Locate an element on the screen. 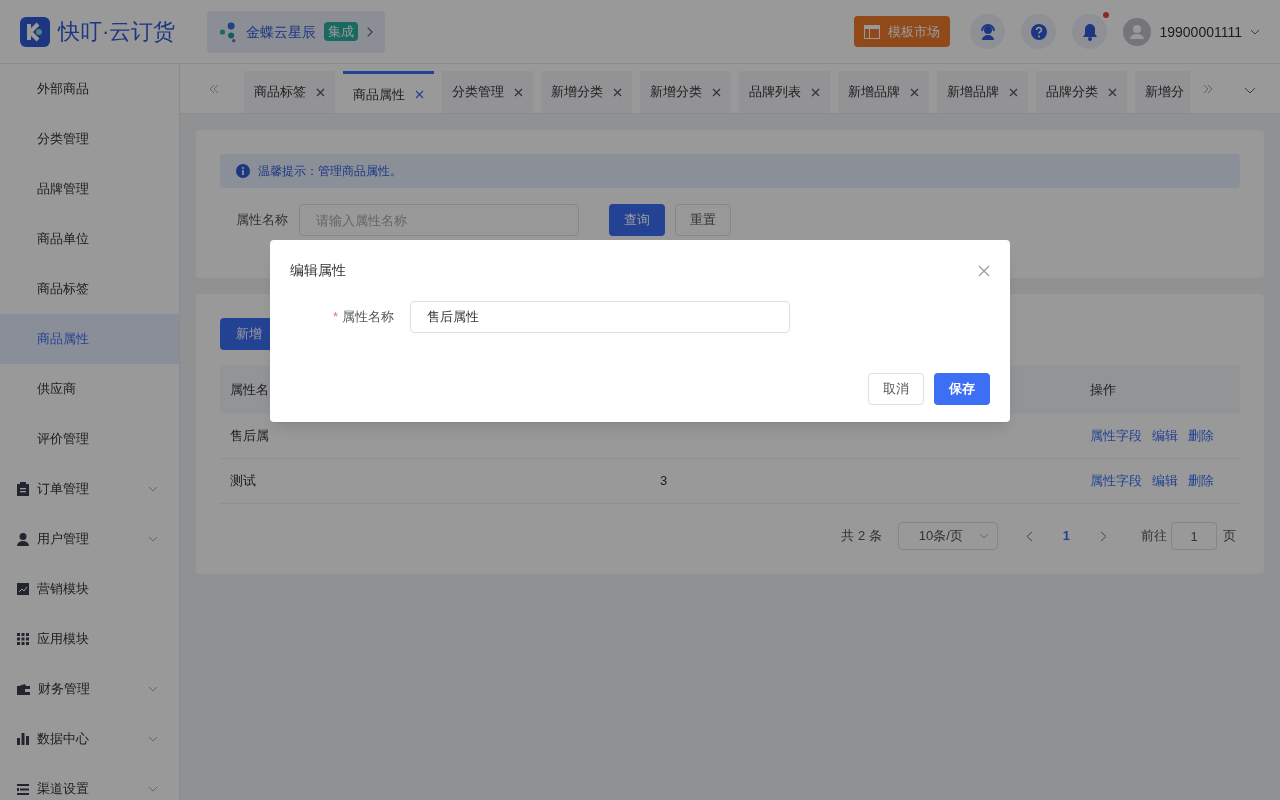 Image resolution: width=1280 pixels, height=800 pixels. integration-banner: 金蝶云星辰 集成 is located at coordinates (296, 31).